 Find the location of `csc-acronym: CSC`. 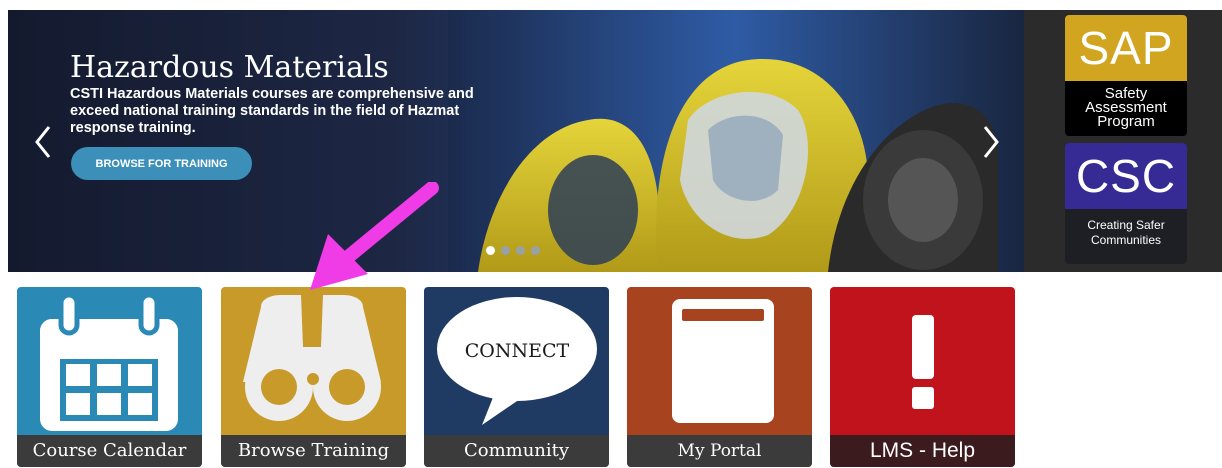

csc-acronym: CSC is located at coordinates (1126, 176).